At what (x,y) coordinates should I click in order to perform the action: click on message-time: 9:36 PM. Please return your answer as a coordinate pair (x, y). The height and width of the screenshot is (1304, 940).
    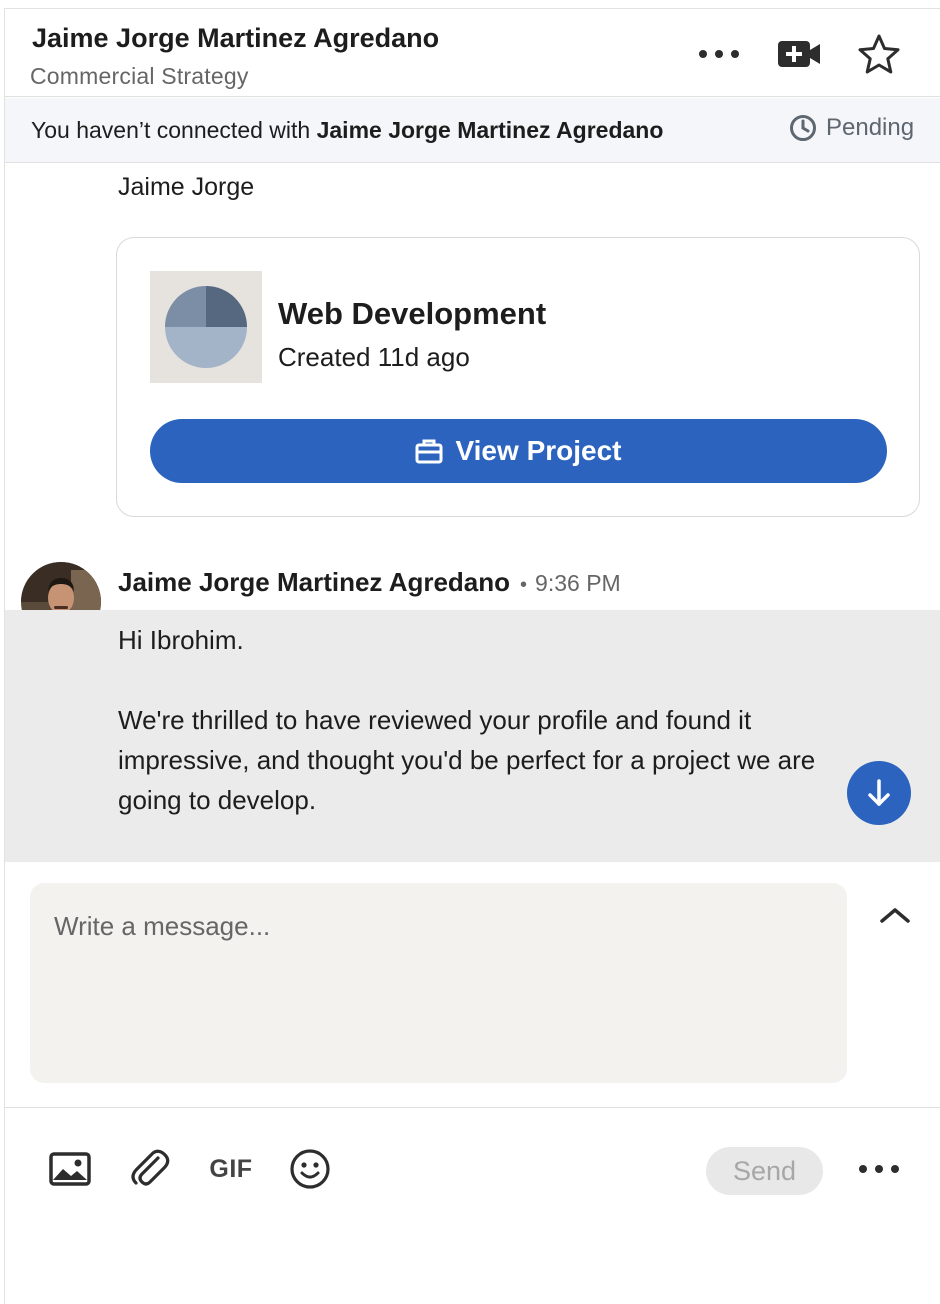
    Looking at the image, I should click on (578, 583).